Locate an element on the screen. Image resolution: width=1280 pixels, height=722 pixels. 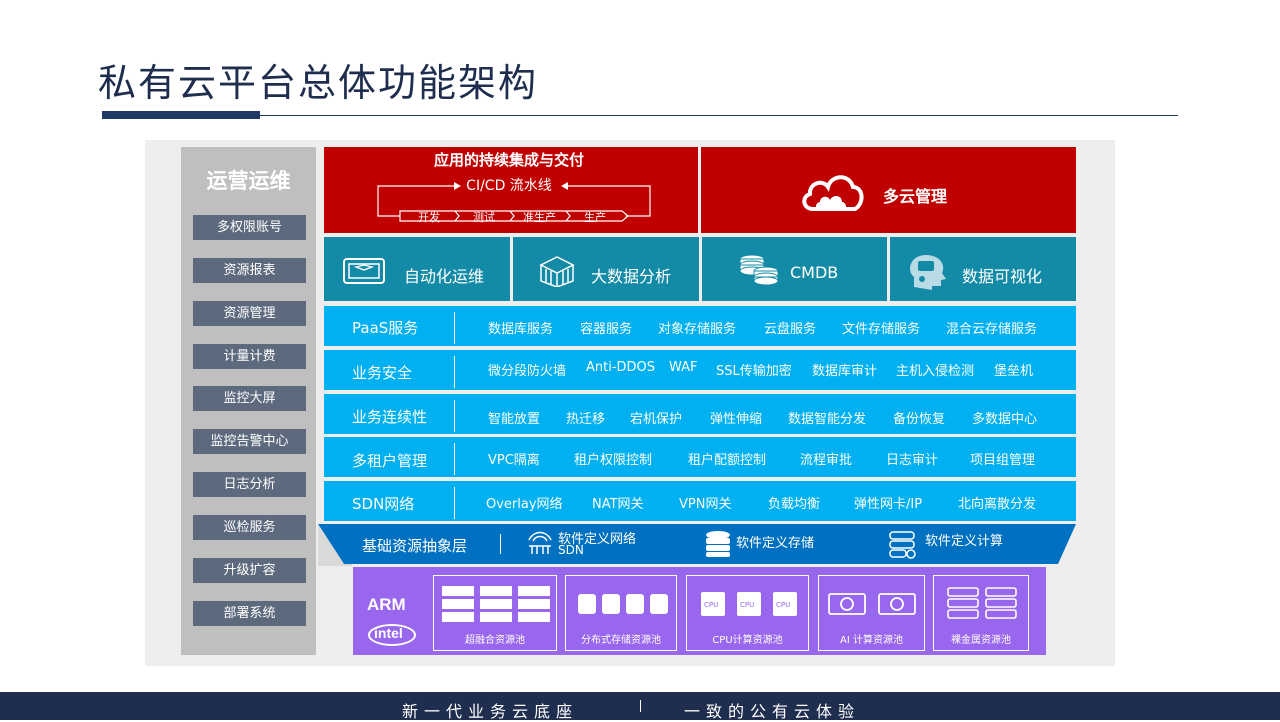
row-item: 混合云存储服务 is located at coordinates (991, 327).